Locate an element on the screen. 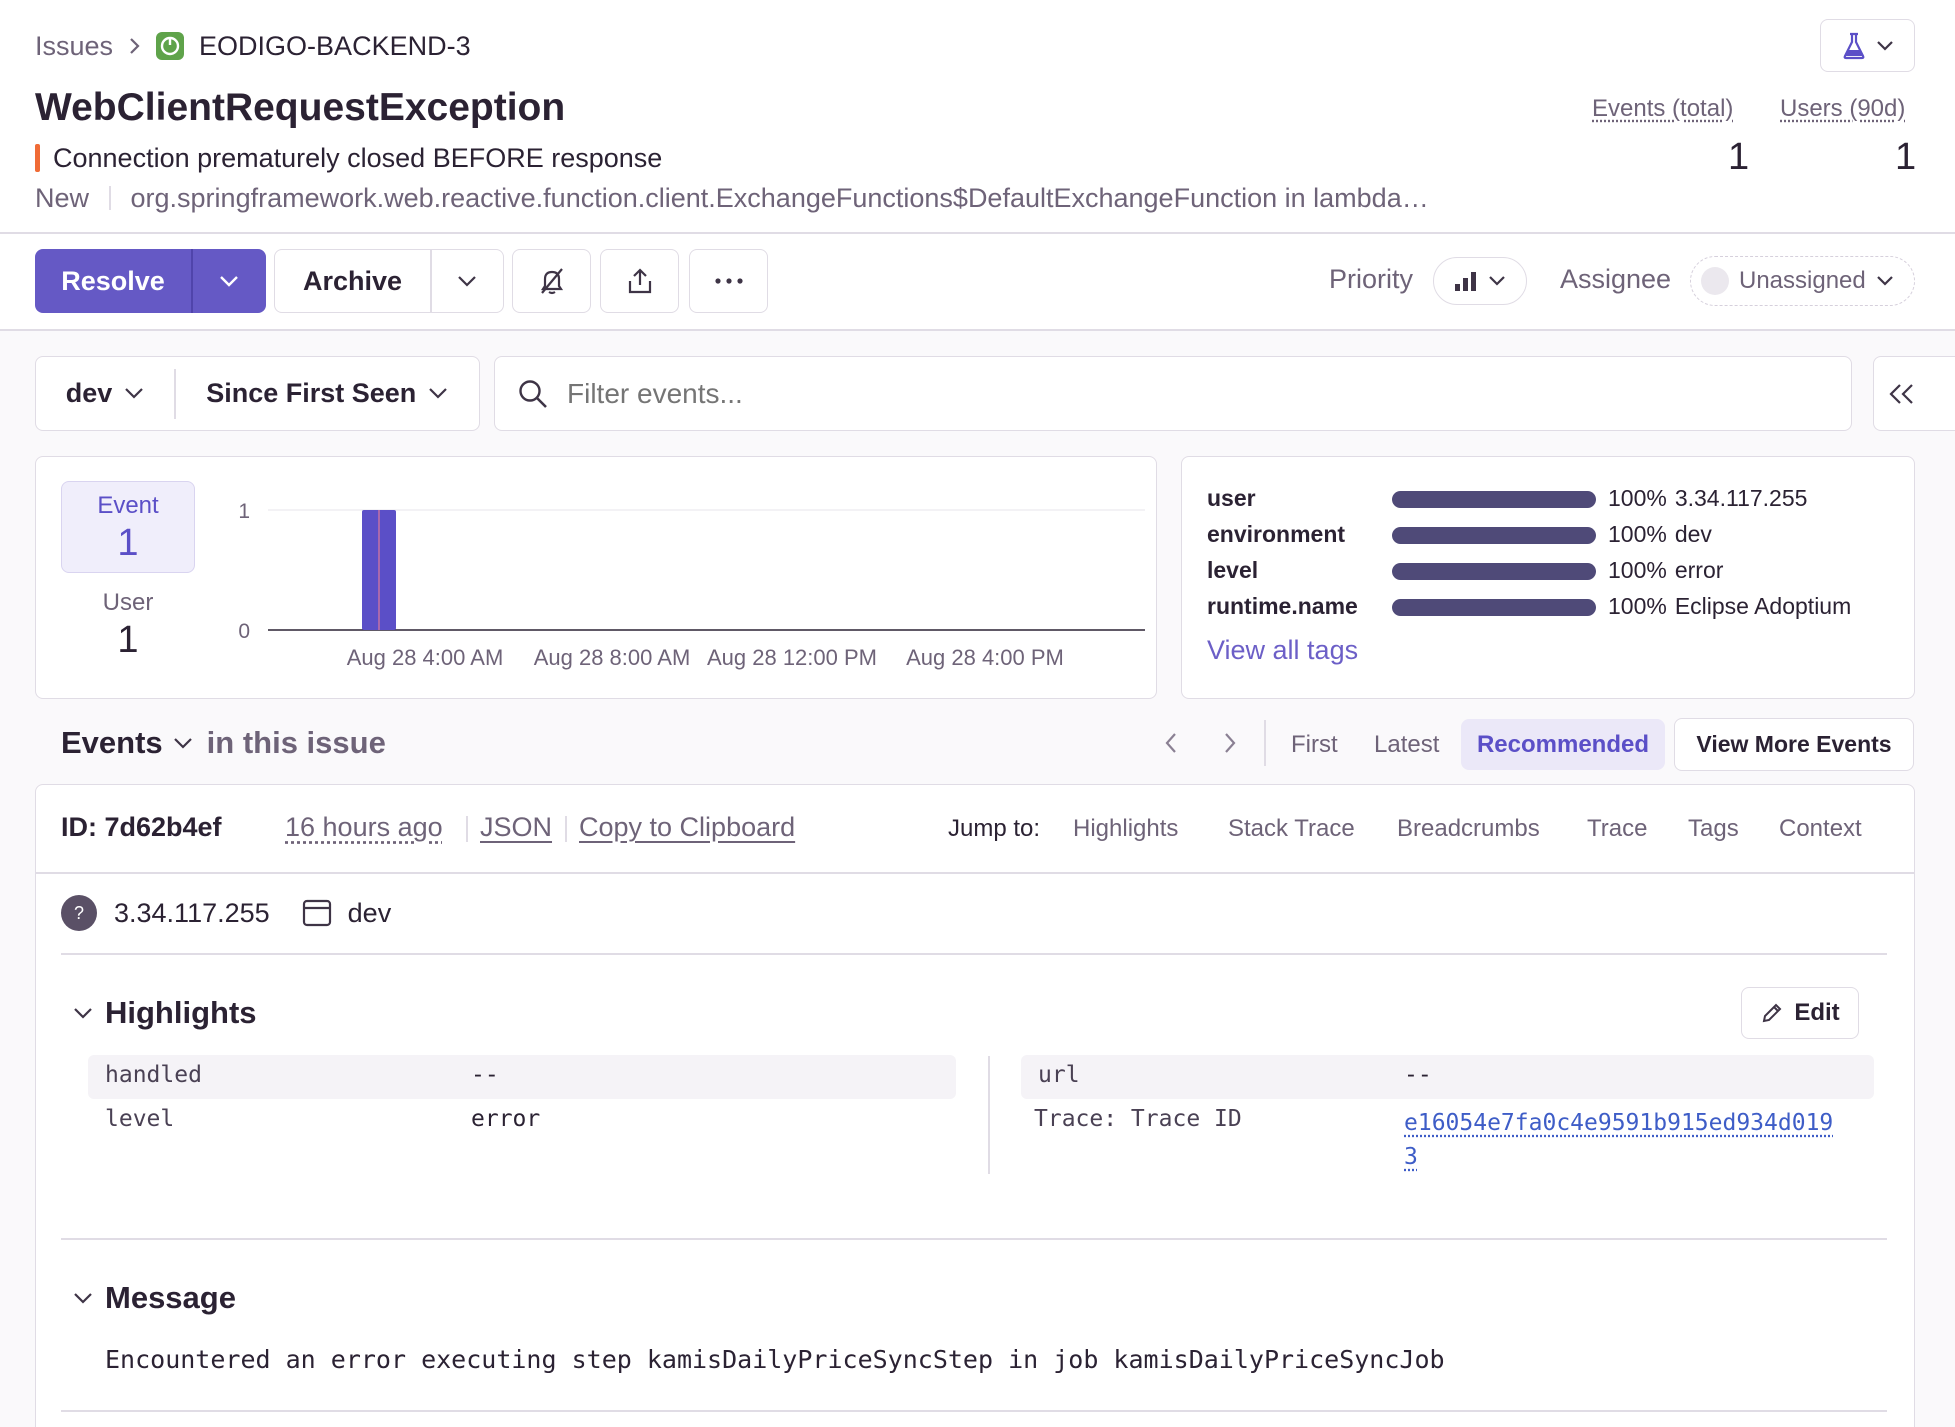 The image size is (1955, 1427). users-90d-value: 1 is located at coordinates (1905, 157).